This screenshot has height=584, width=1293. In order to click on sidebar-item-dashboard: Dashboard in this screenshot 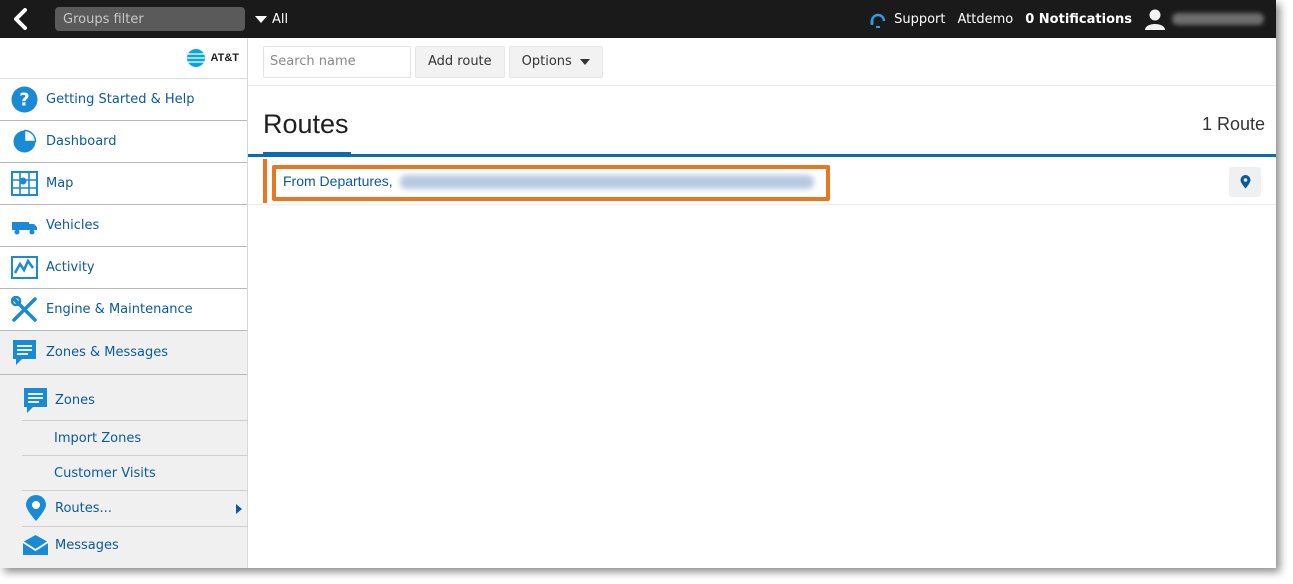, I will do `click(123, 142)`.